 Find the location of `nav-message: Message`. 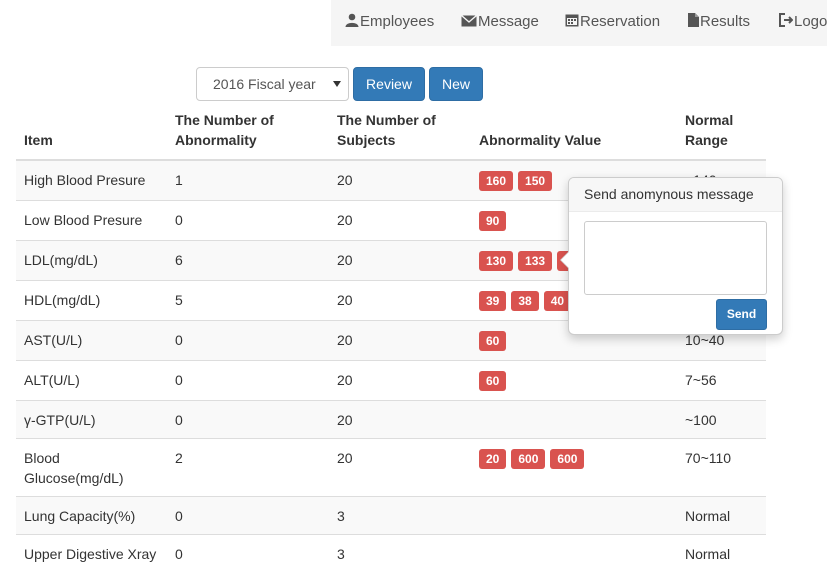

nav-message: Message is located at coordinates (500, 23).